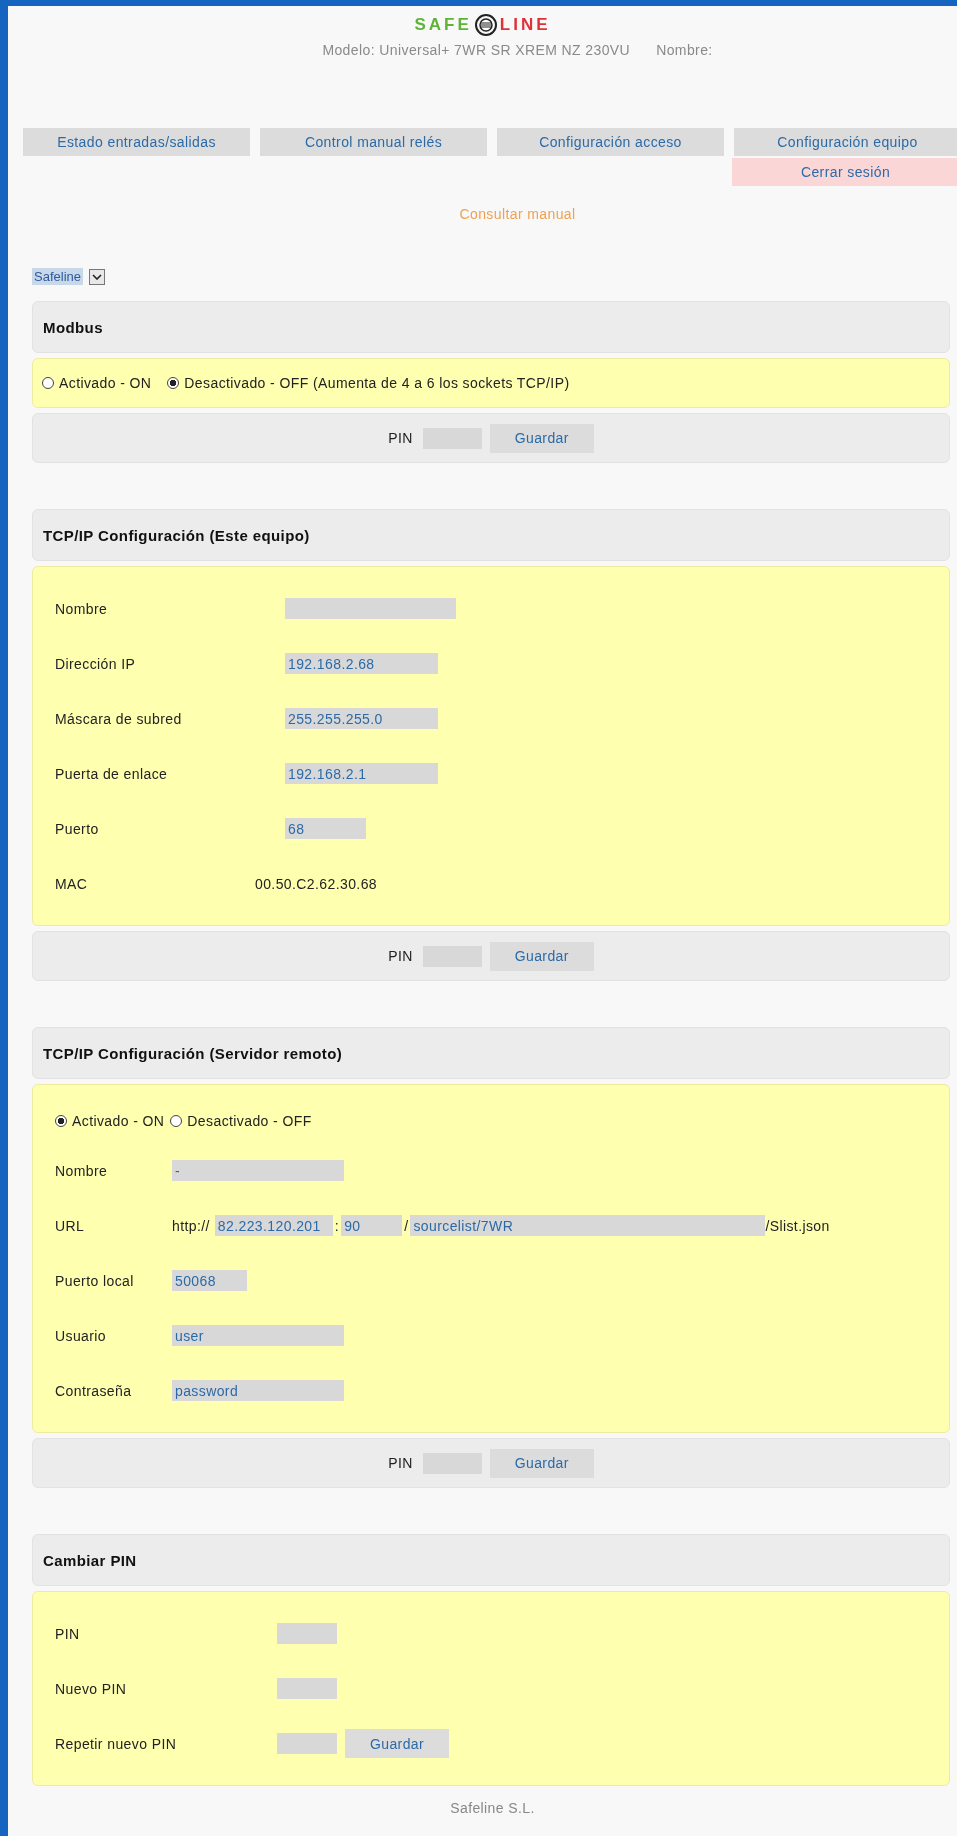  I want to click on radio-label: Desactivado - OFF (Aumenta de 4 a 6 los sockets TCP/IP), so click(377, 383).